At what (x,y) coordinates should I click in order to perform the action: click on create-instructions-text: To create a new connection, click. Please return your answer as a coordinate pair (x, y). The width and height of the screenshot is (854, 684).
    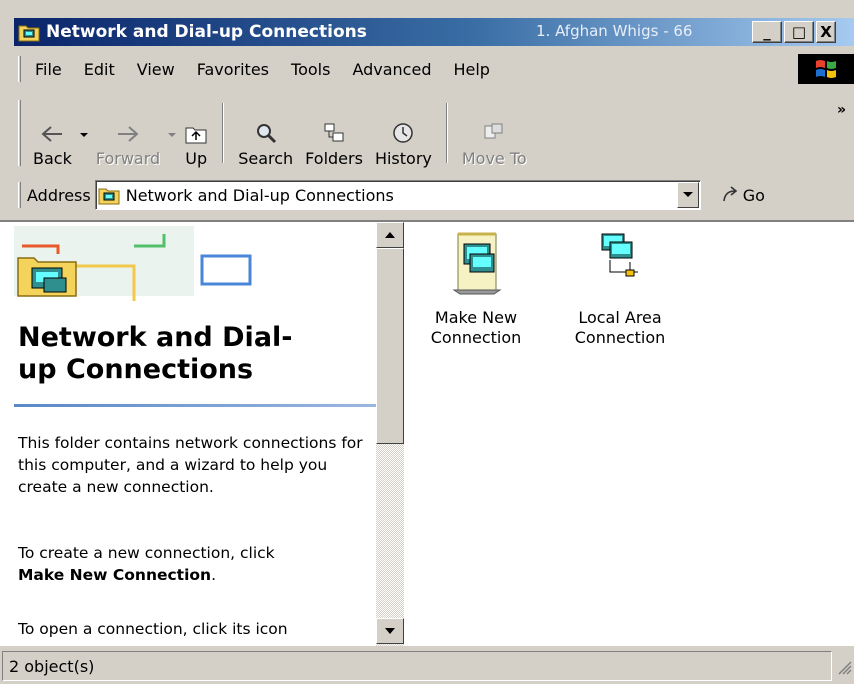
    Looking at the image, I should click on (146, 553).